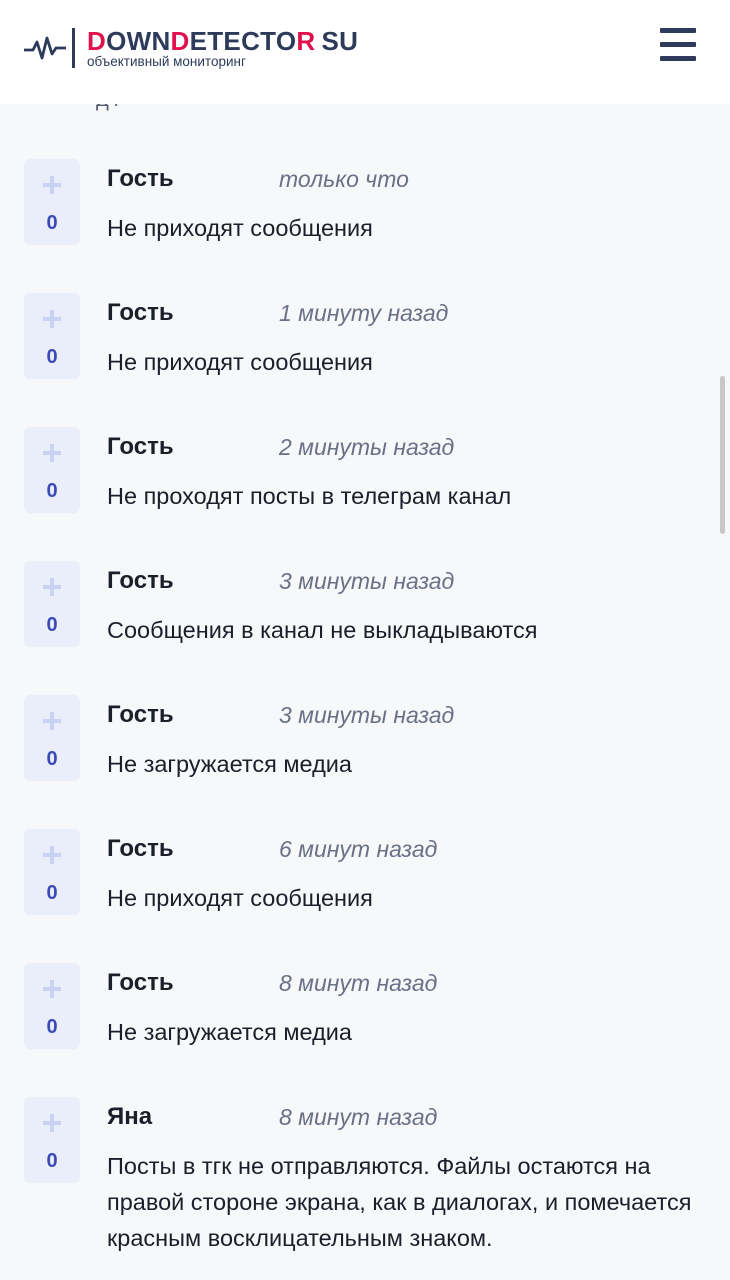 The width and height of the screenshot is (730, 1280). I want to click on scrollbar, so click(722, 455).